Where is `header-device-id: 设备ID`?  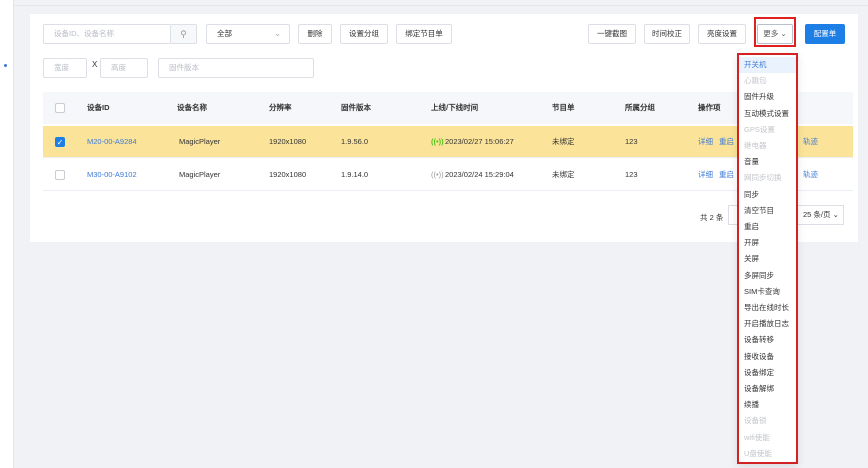 header-device-id: 设备ID is located at coordinates (98, 107).